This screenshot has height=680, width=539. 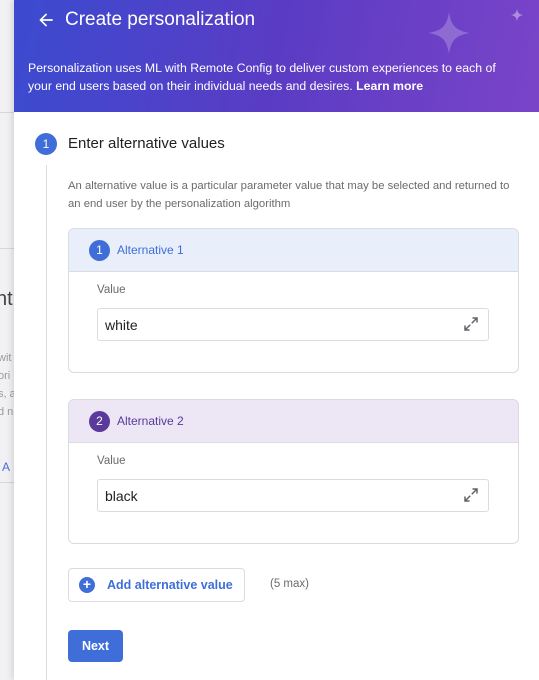 I want to click on alternative-label: Alternative 1, so click(x=150, y=250).